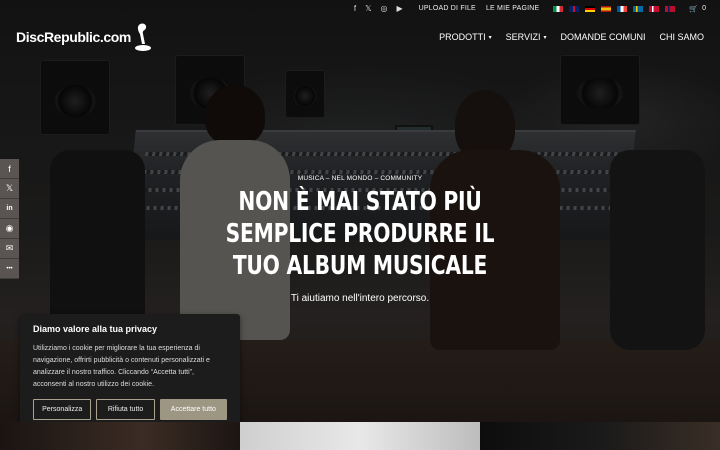 The image size is (720, 450). Describe the element at coordinates (95, 329) in the screenshot. I see `cookie-dialog-title: Diamo valore alla tua privacy` at that location.